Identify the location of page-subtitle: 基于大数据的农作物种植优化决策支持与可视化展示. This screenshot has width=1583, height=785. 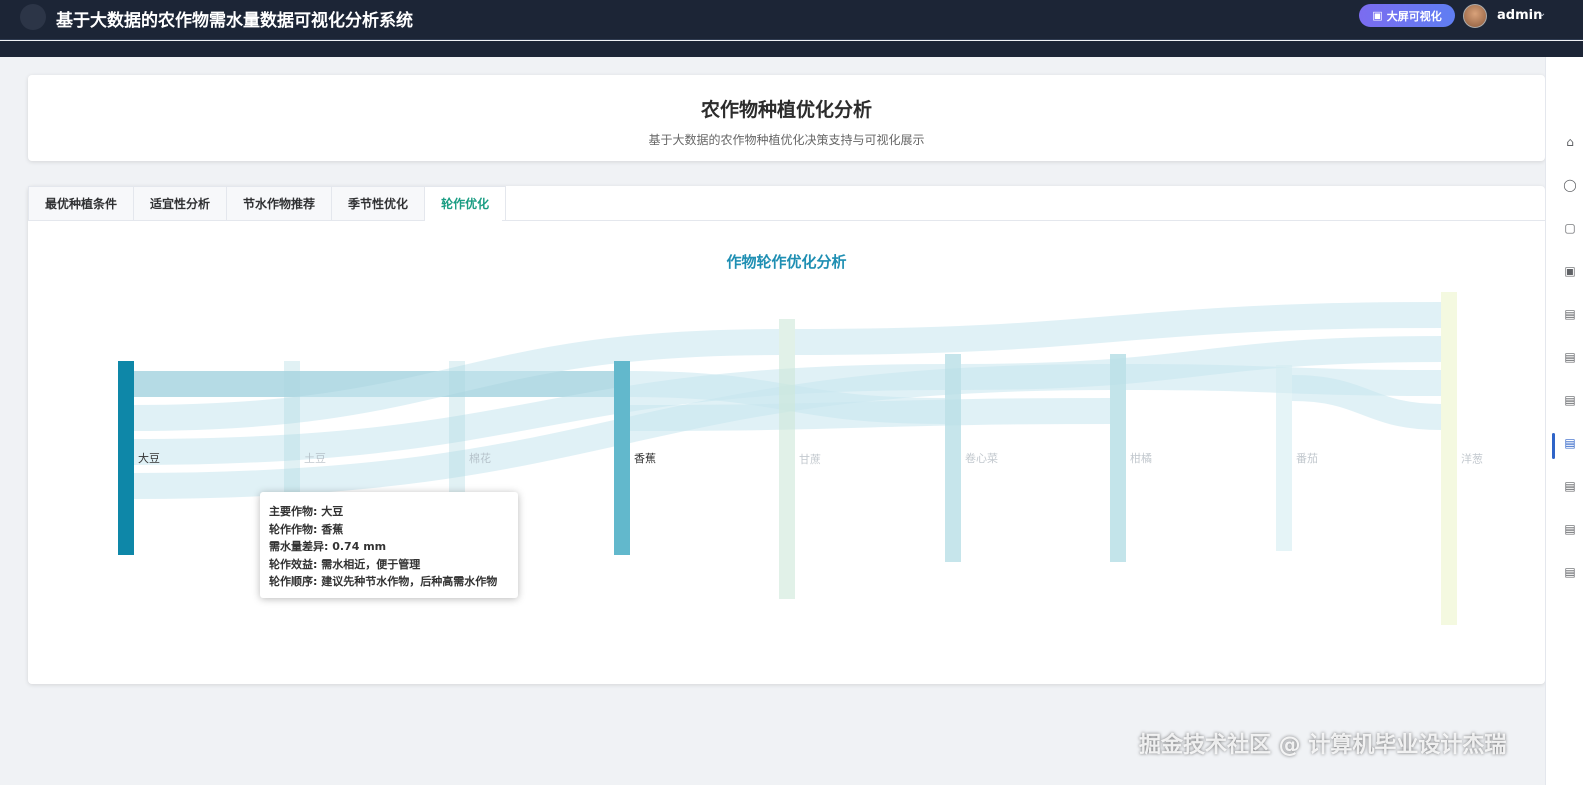
(786, 140).